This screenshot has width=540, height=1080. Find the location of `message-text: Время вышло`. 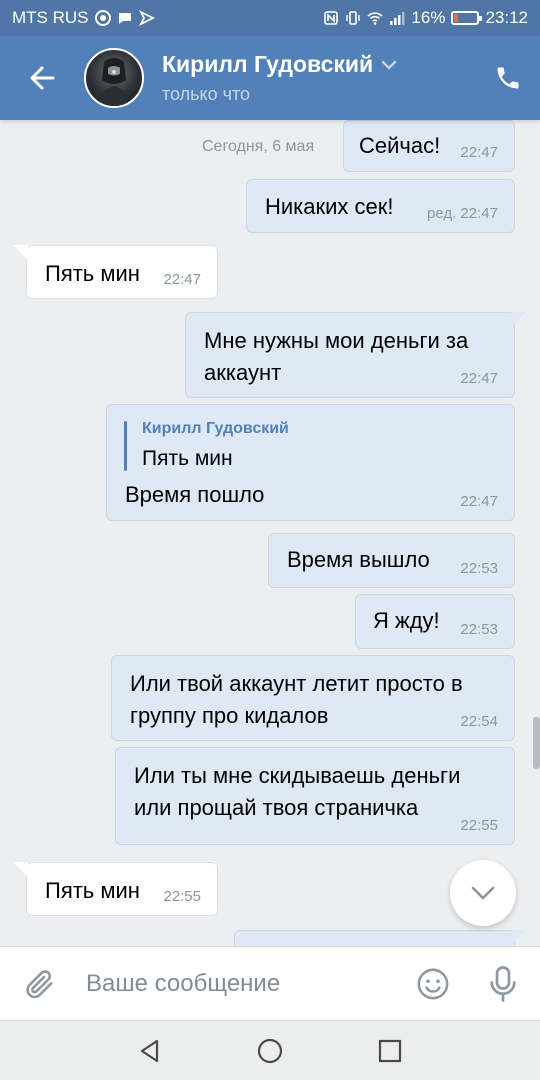

message-text: Время вышло is located at coordinates (358, 559).